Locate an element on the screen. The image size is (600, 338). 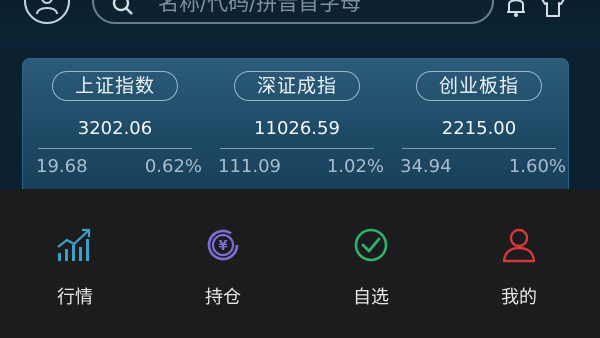
index-name: 创业板指 is located at coordinates (479, 86).